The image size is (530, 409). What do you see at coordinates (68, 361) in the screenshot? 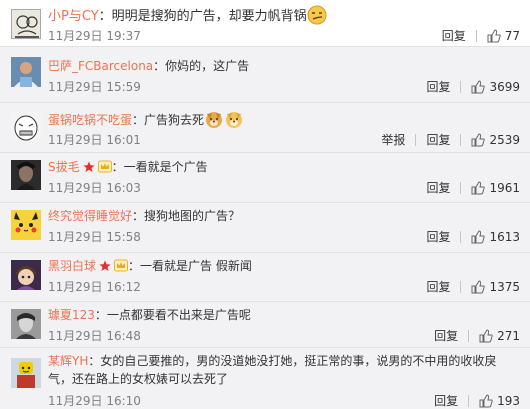
I see `username-link: 某辉YH` at bounding box center [68, 361].